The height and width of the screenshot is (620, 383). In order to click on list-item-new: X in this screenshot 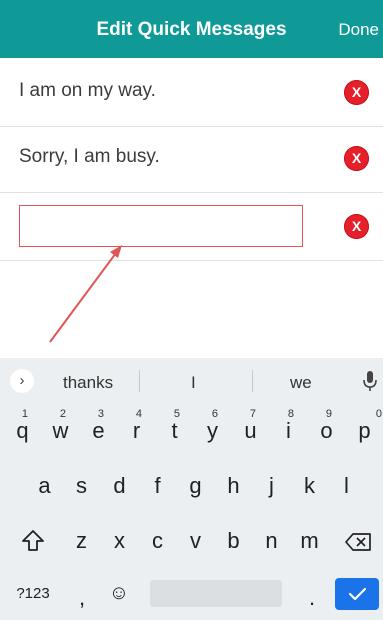, I will do `click(191, 226)`.